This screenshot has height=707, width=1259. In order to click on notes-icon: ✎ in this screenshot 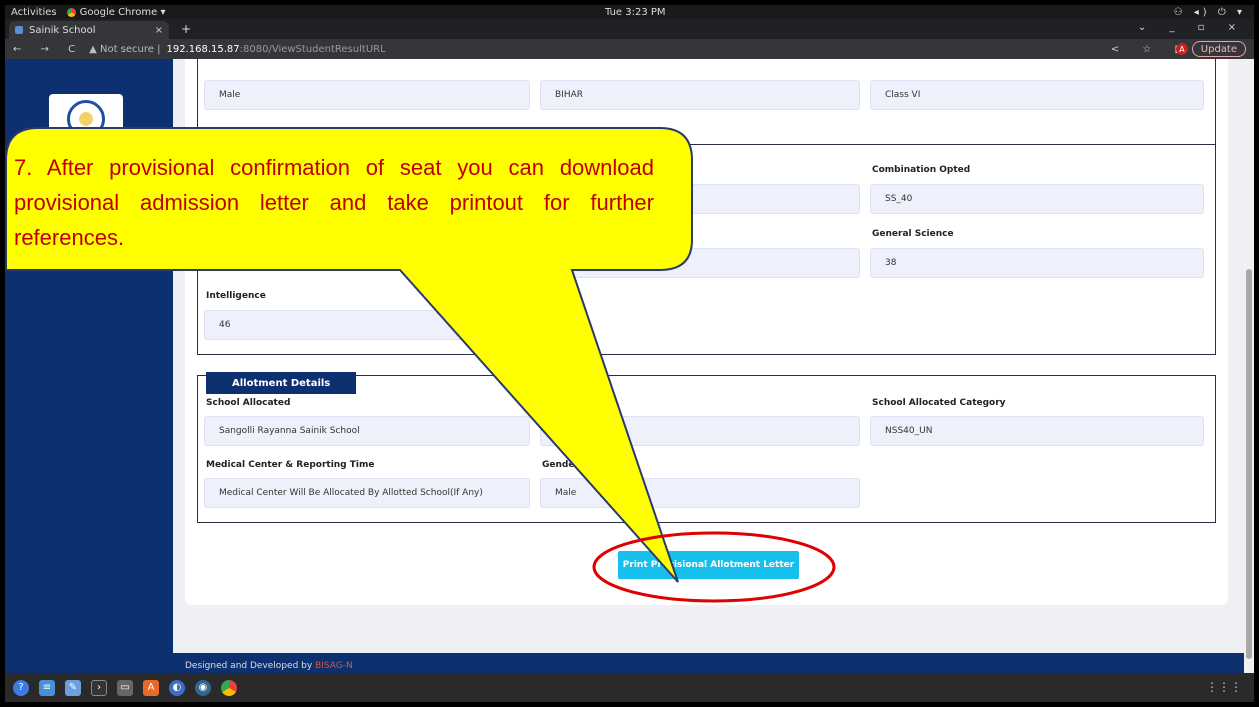, I will do `click(73, 687)`.